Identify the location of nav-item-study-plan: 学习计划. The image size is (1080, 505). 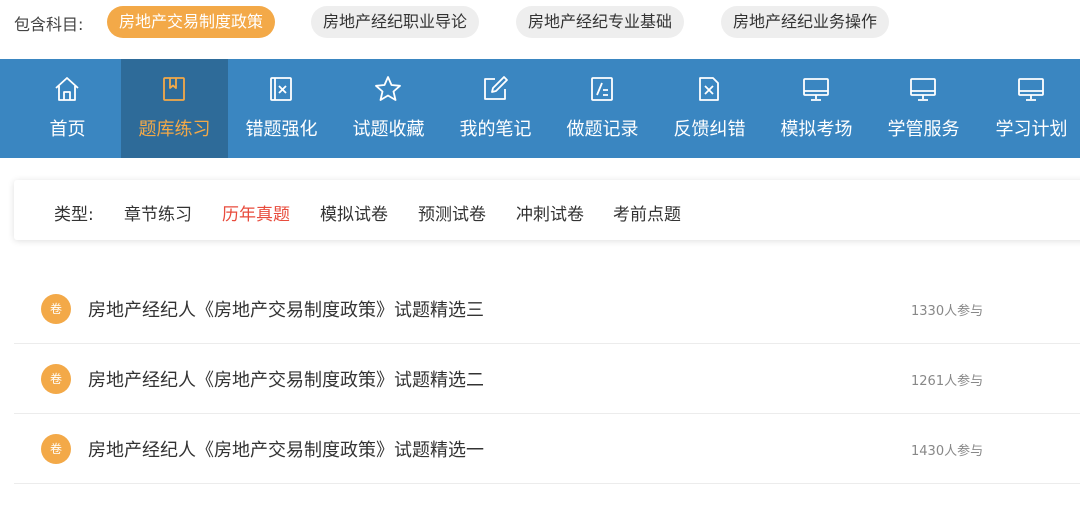
(1029, 108).